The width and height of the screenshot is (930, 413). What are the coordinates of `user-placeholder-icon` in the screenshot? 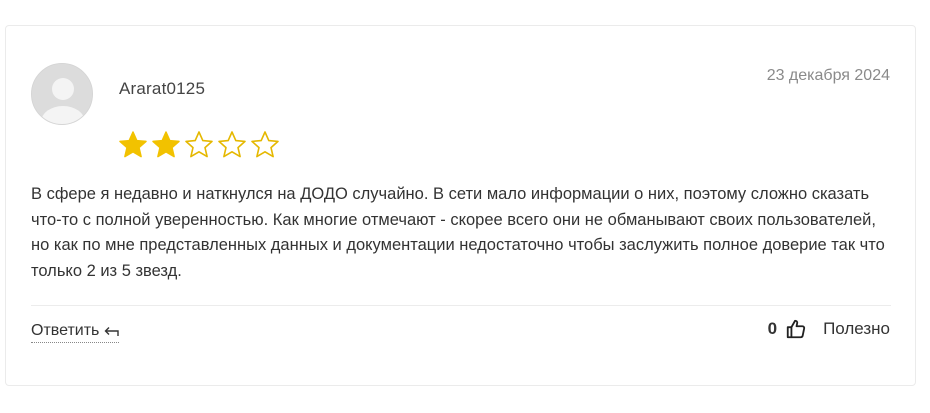 It's located at (62, 94).